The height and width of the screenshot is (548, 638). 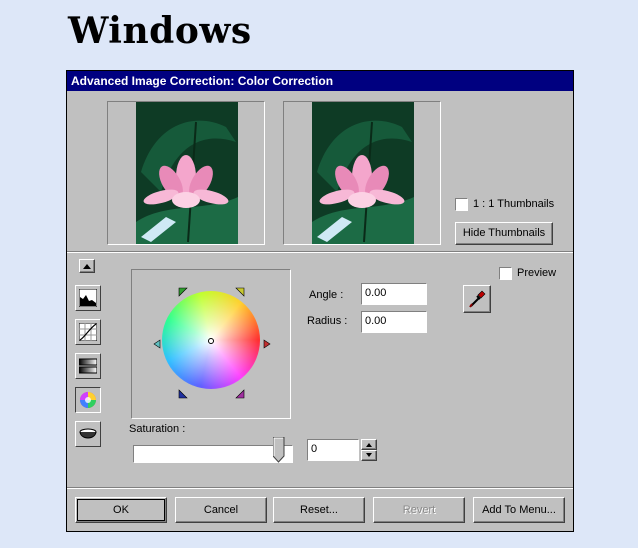 What do you see at coordinates (183, 292) in the screenshot?
I see `green-marker-icon` at bounding box center [183, 292].